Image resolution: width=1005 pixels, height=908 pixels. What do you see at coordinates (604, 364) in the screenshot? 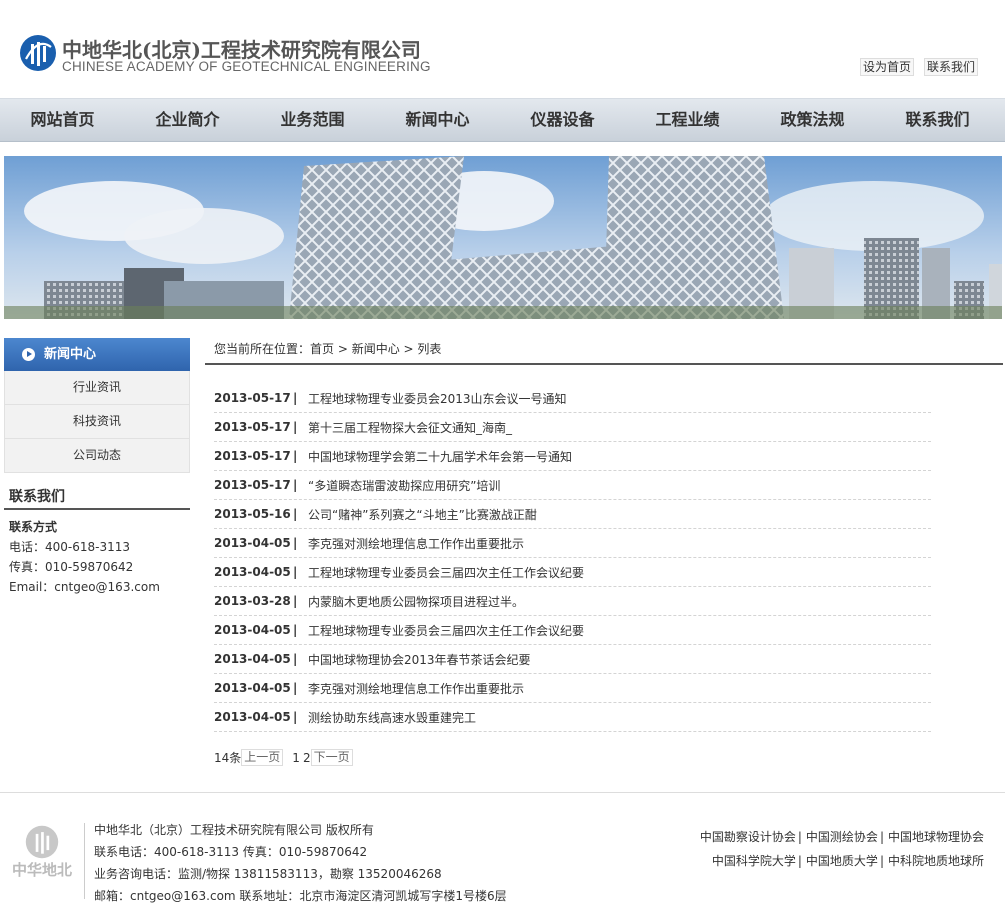
I see `breadcrumb-divider` at bounding box center [604, 364].